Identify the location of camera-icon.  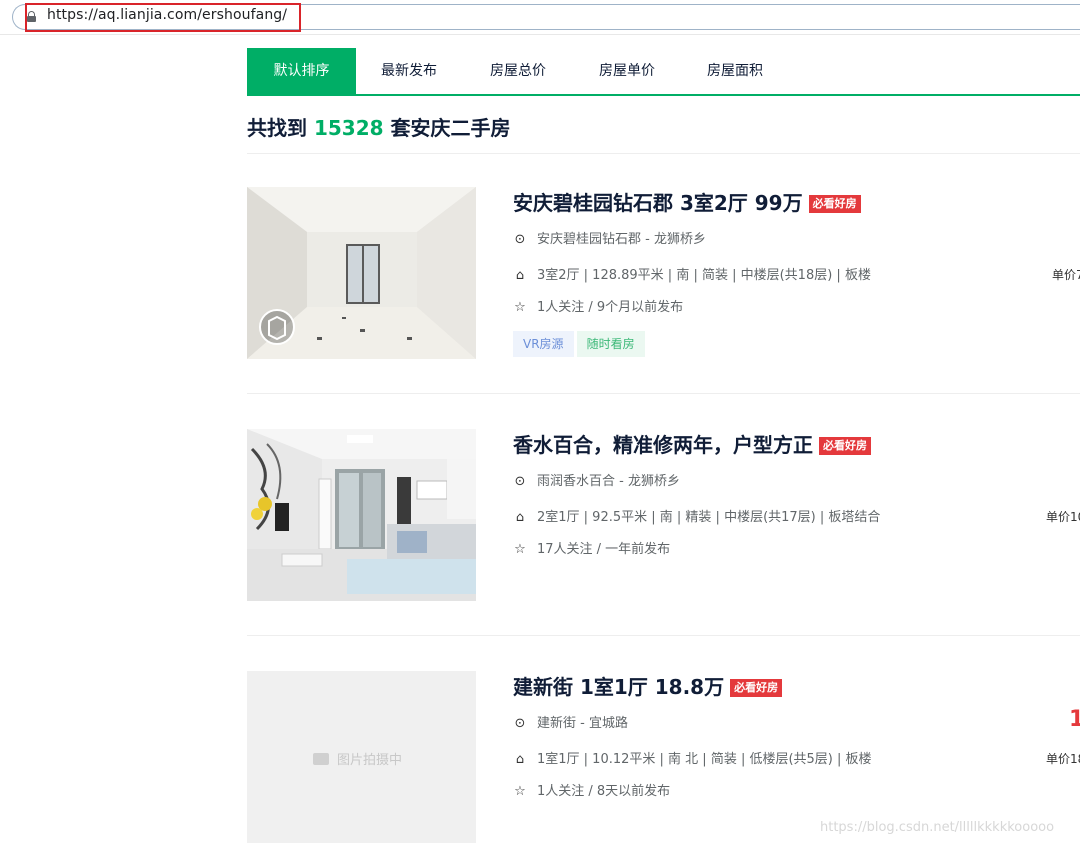
(321, 759).